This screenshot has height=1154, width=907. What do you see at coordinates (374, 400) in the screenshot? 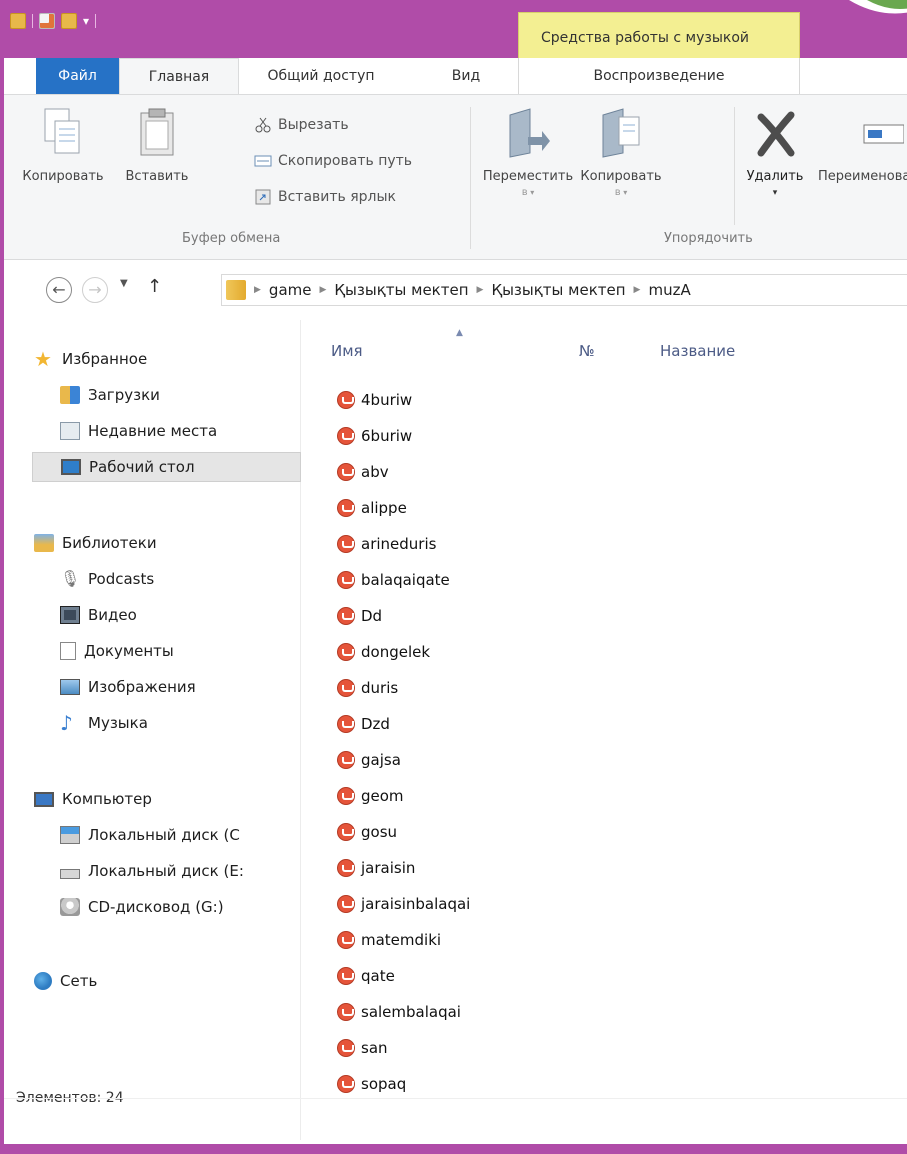
I see `list-item: 4buriw` at bounding box center [374, 400].